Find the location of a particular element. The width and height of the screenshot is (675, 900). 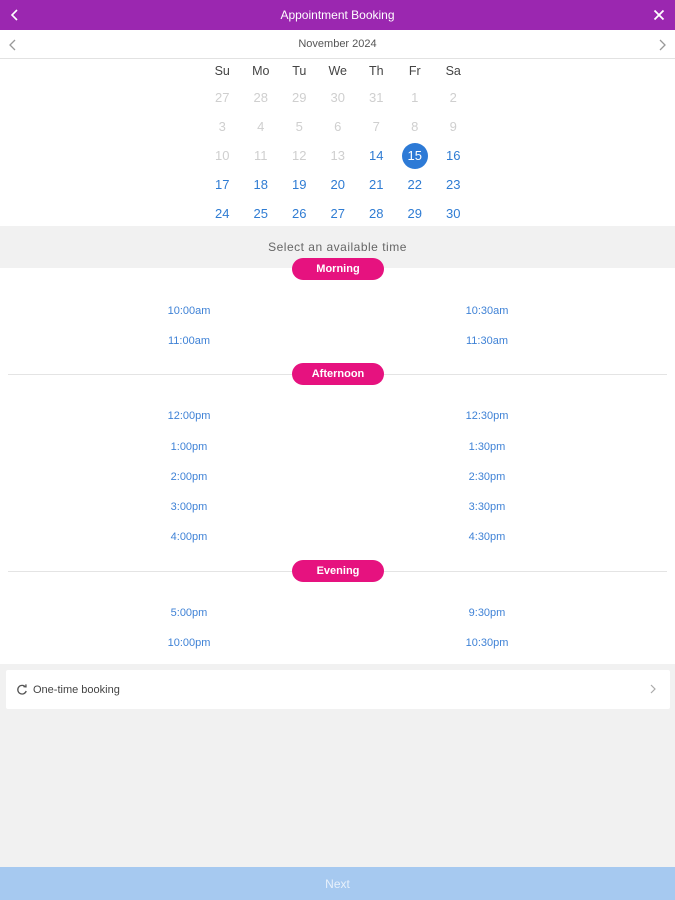

next-button: Next is located at coordinates (337, 883).